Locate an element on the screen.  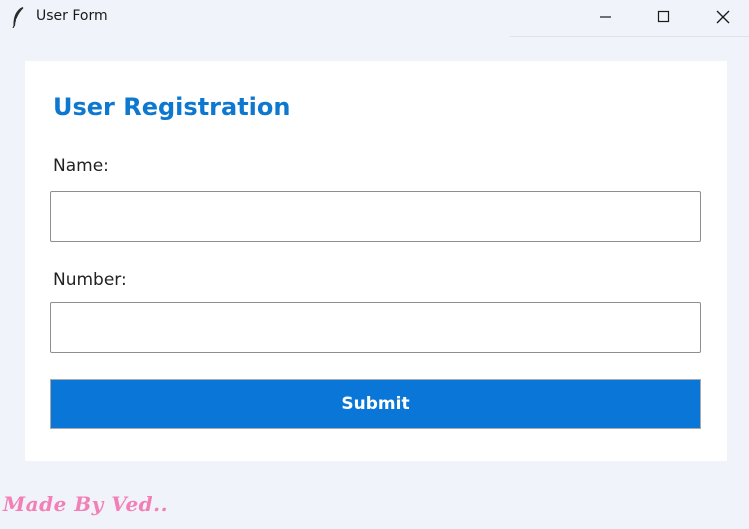
maximize-button is located at coordinates (663, 17).